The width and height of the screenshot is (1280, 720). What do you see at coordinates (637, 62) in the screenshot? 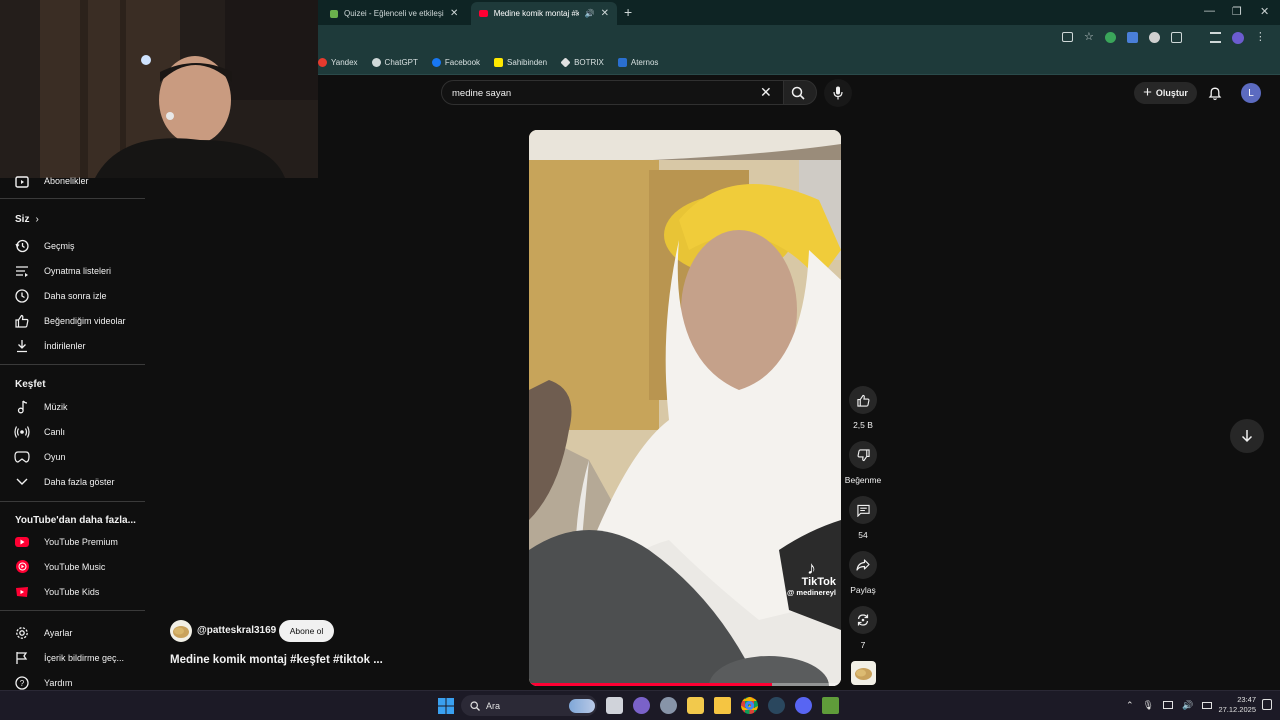
I see `bookmark-aternos: Aternos` at bounding box center [637, 62].